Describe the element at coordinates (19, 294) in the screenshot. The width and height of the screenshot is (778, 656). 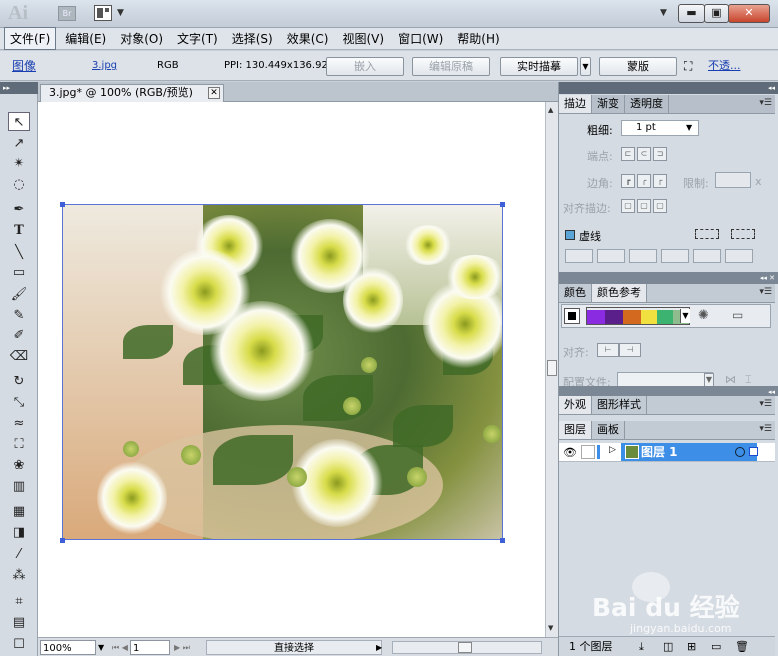
I see `paintbrush-tool-icon: 🖌` at that location.